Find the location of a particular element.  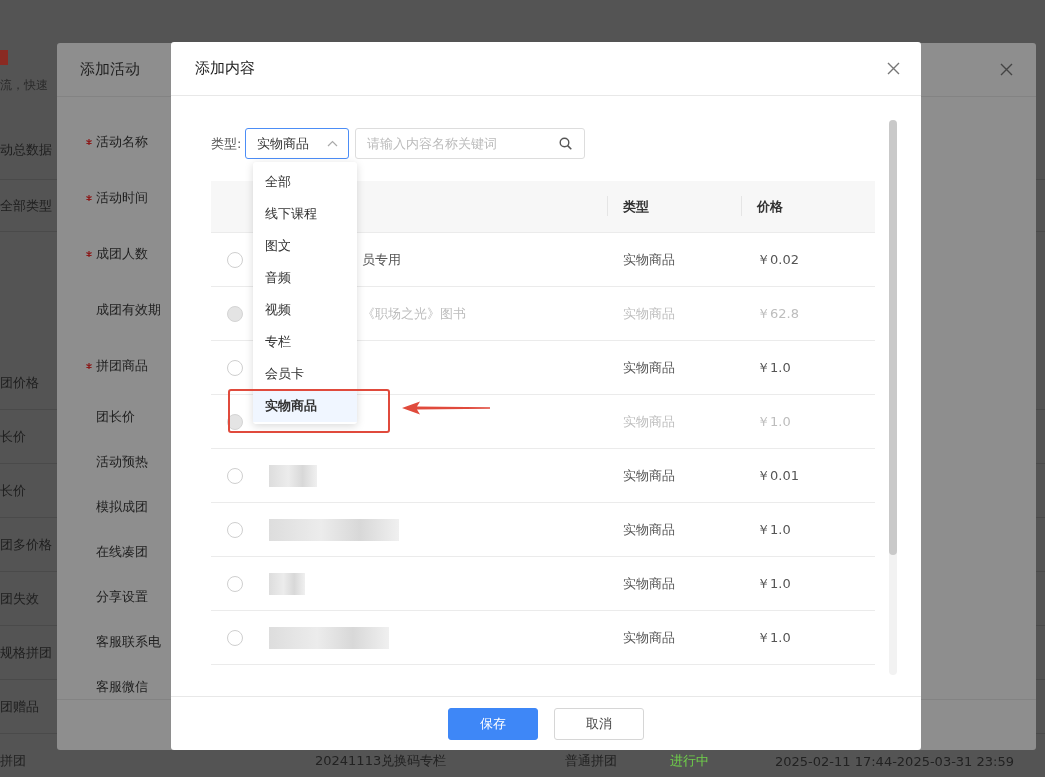

table-cell: ￥0.02 is located at coordinates (778, 259).